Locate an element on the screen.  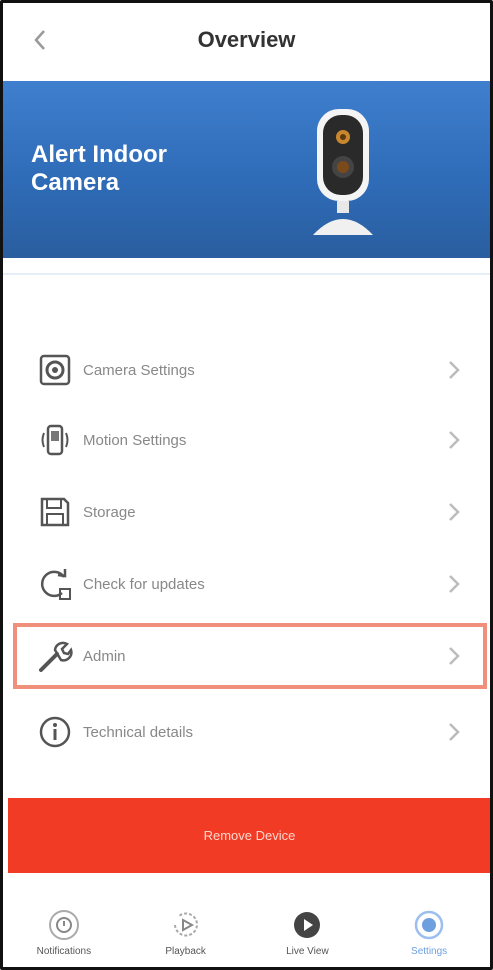
menu-item-label: Motion Settings is located at coordinates (135, 440).